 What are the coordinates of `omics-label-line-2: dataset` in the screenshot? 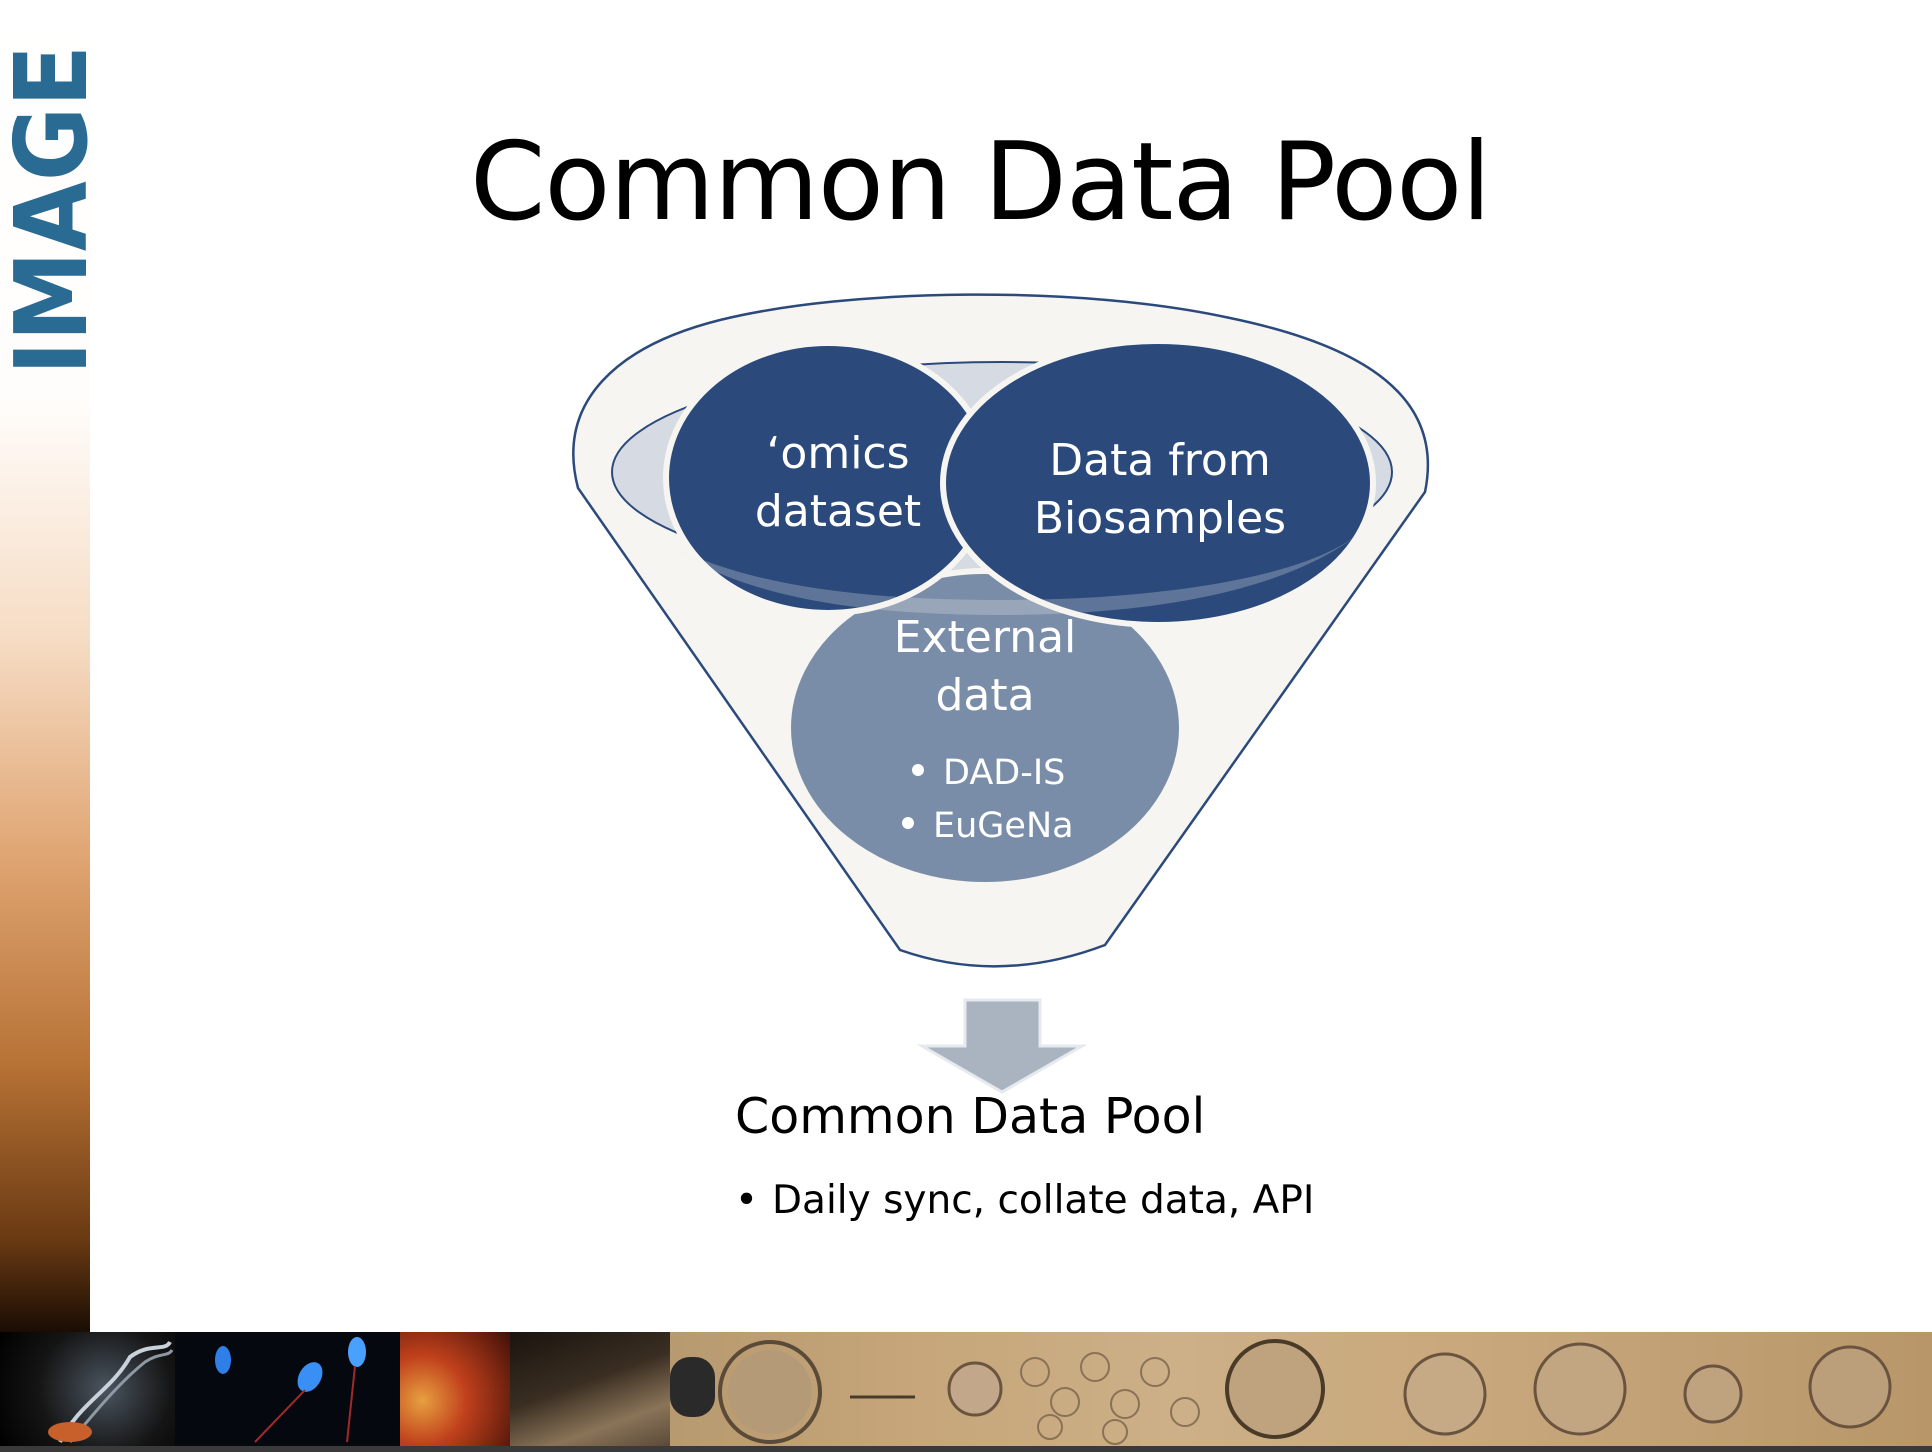 It's located at (838, 511).